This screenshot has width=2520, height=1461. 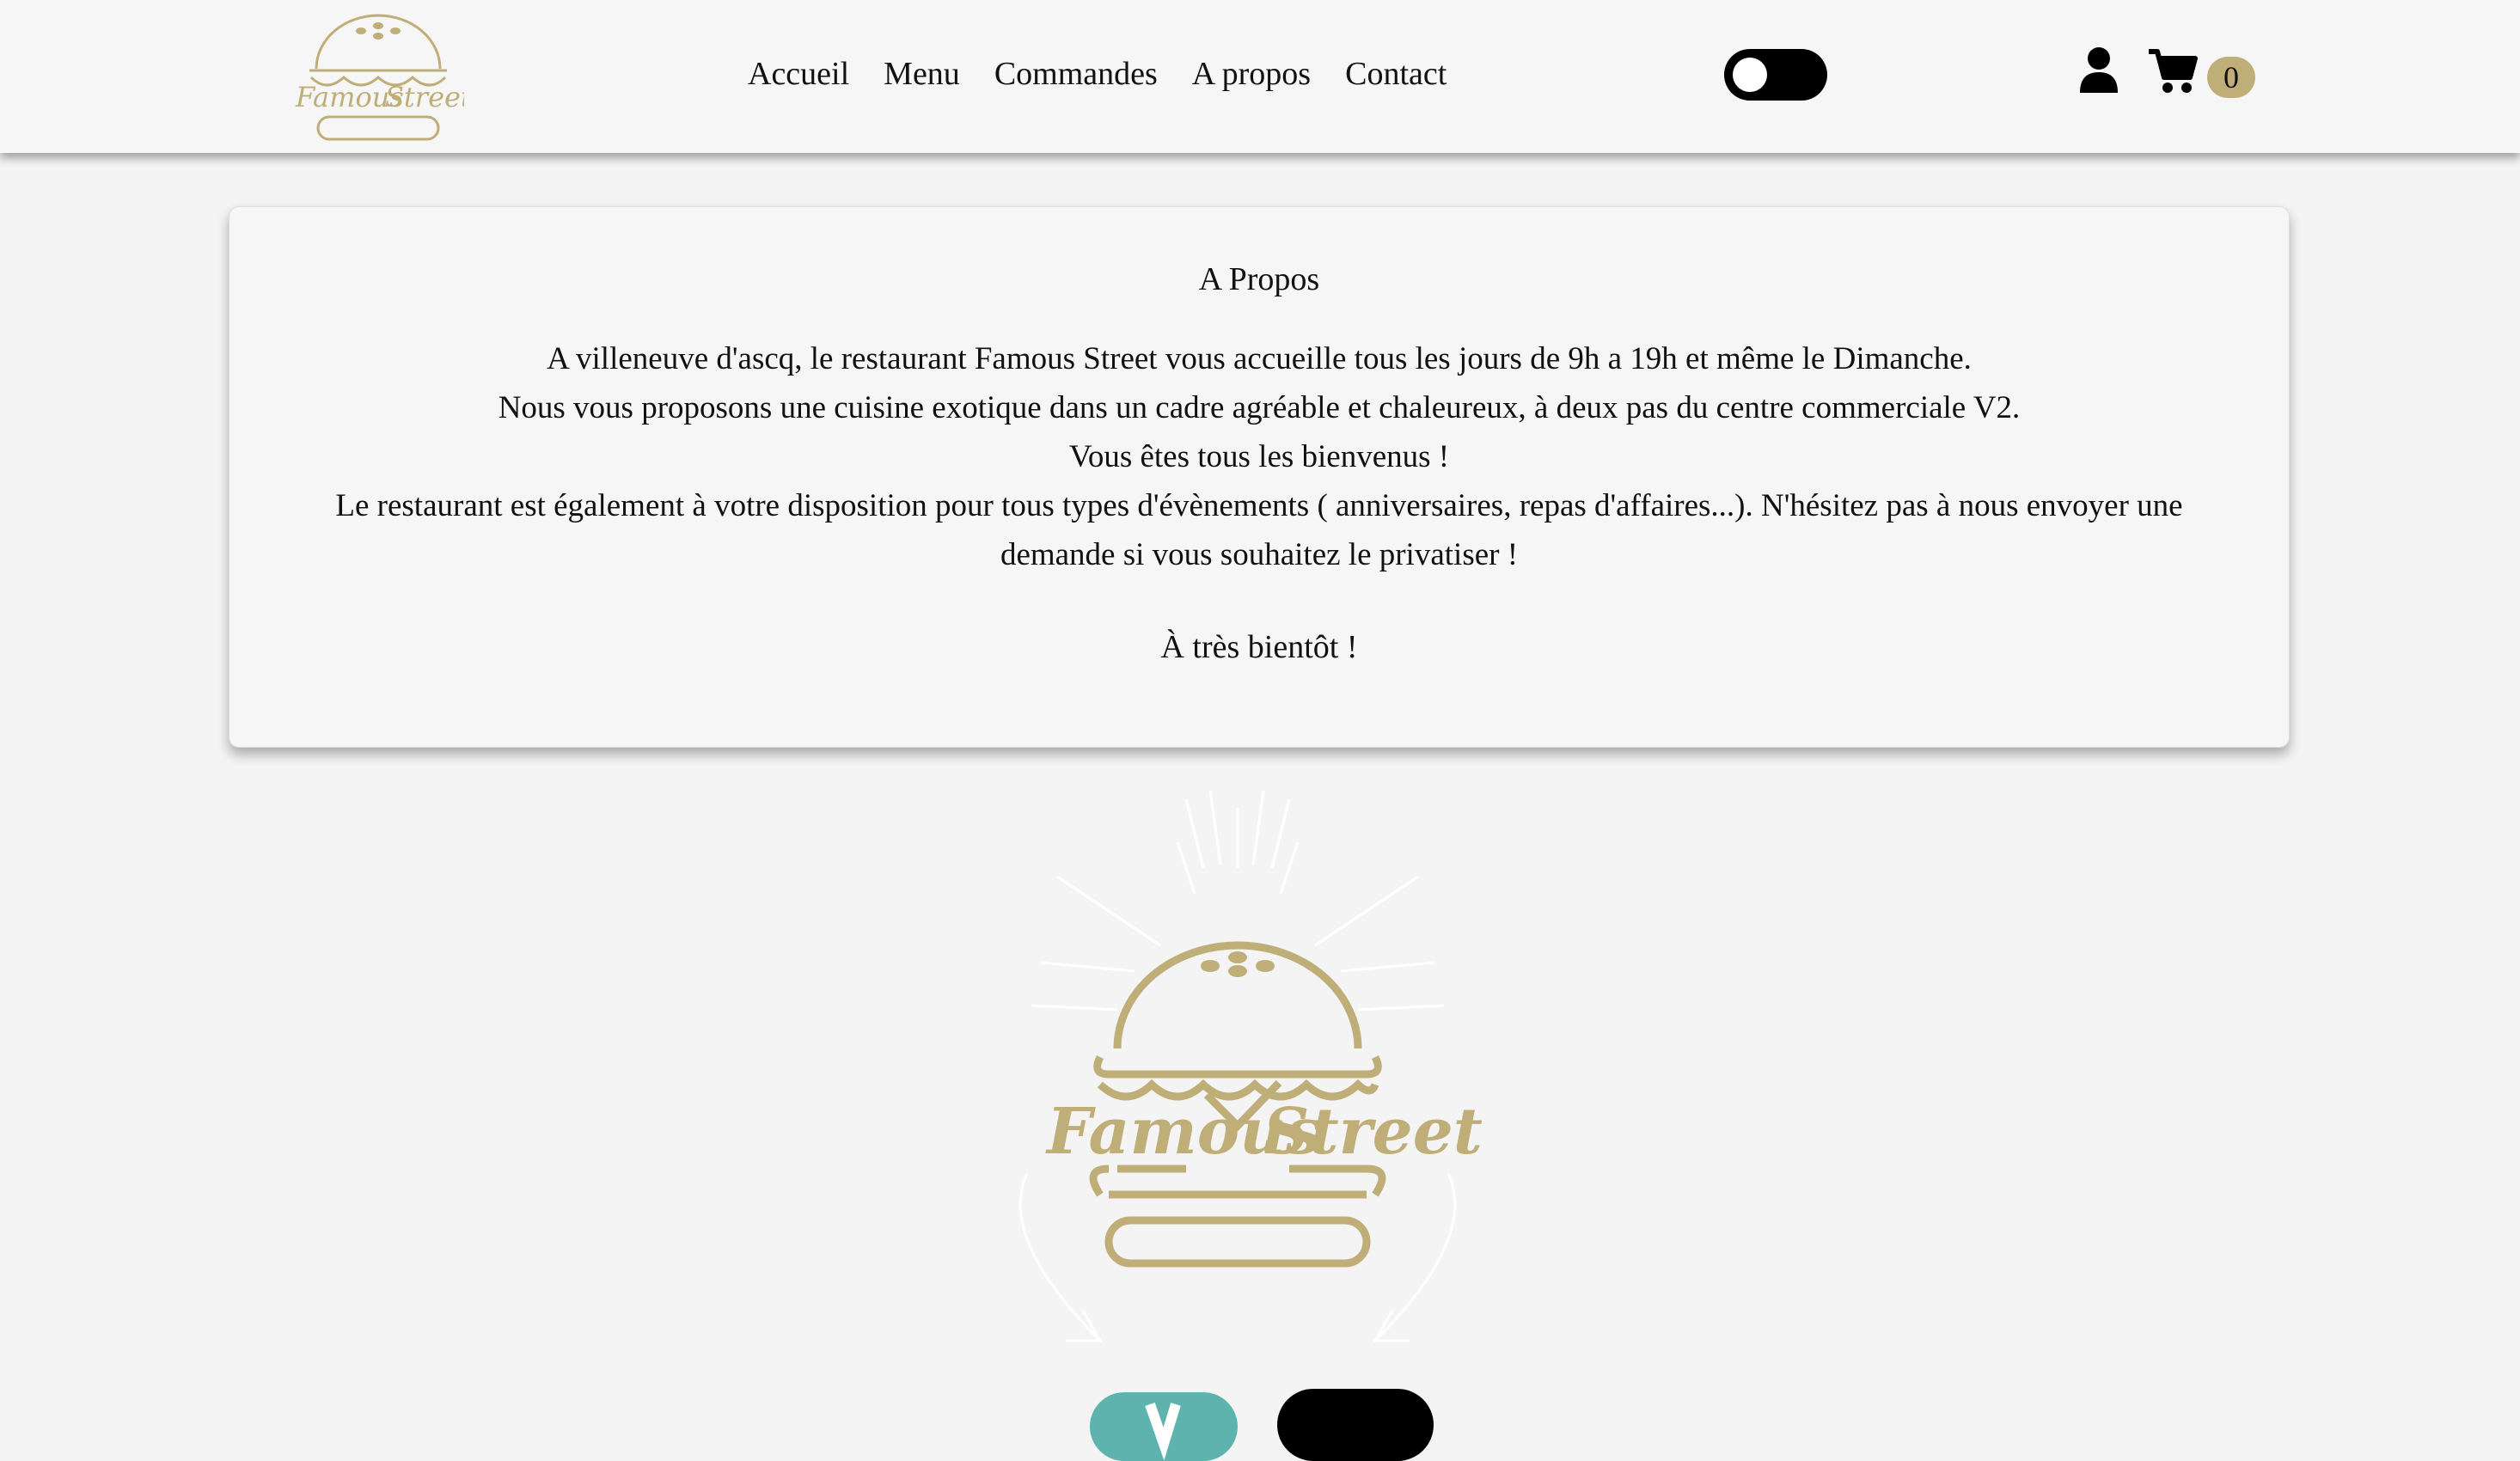 What do you see at coordinates (378, 78) in the screenshot?
I see `famous-street-logo: Famous Street` at bounding box center [378, 78].